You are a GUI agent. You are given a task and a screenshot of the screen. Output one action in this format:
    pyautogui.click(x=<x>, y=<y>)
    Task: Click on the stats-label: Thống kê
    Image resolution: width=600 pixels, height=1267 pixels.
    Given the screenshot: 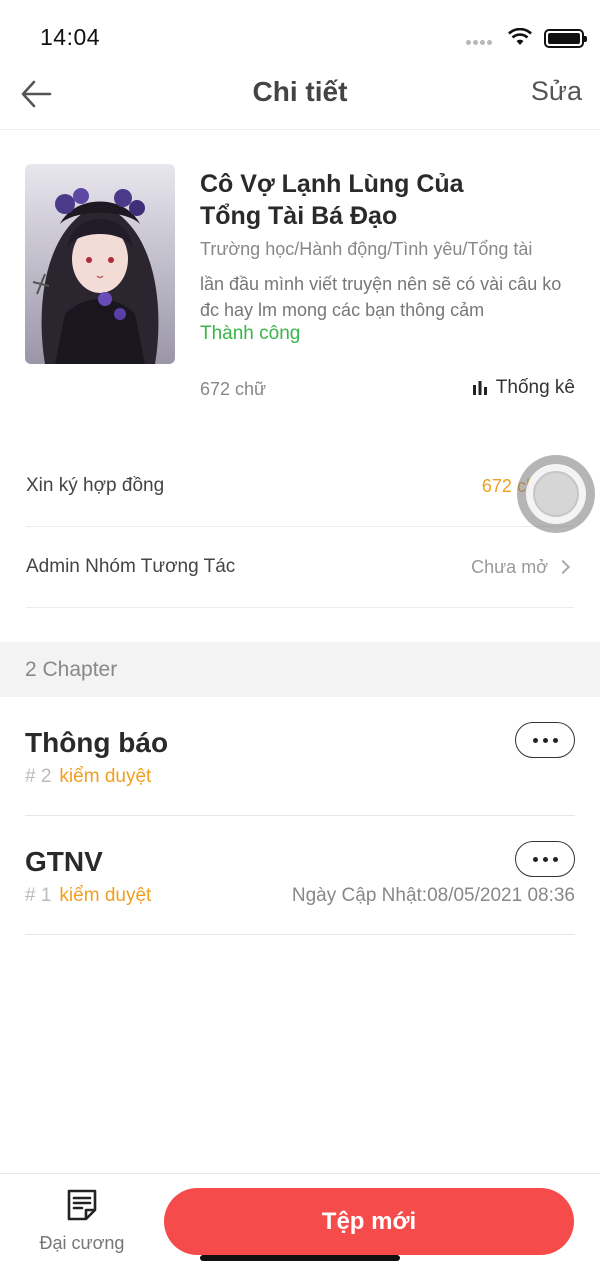 What is the action you would take?
    pyautogui.click(x=535, y=387)
    